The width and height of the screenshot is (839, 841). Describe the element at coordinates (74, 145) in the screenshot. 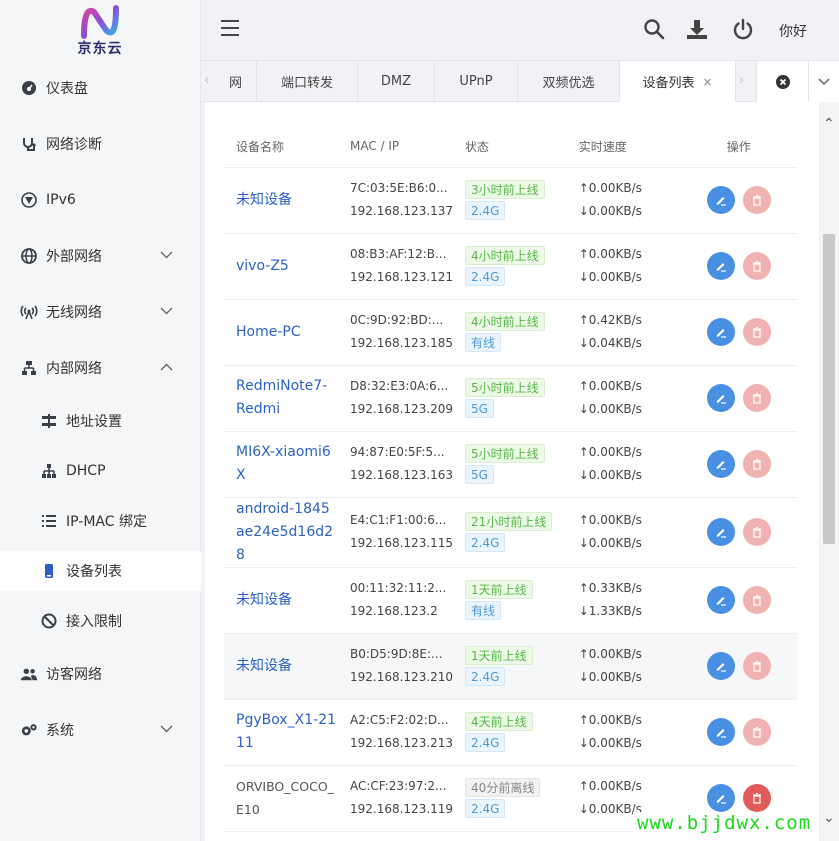

I see `sidebar-item-label: 网络诊断` at that location.